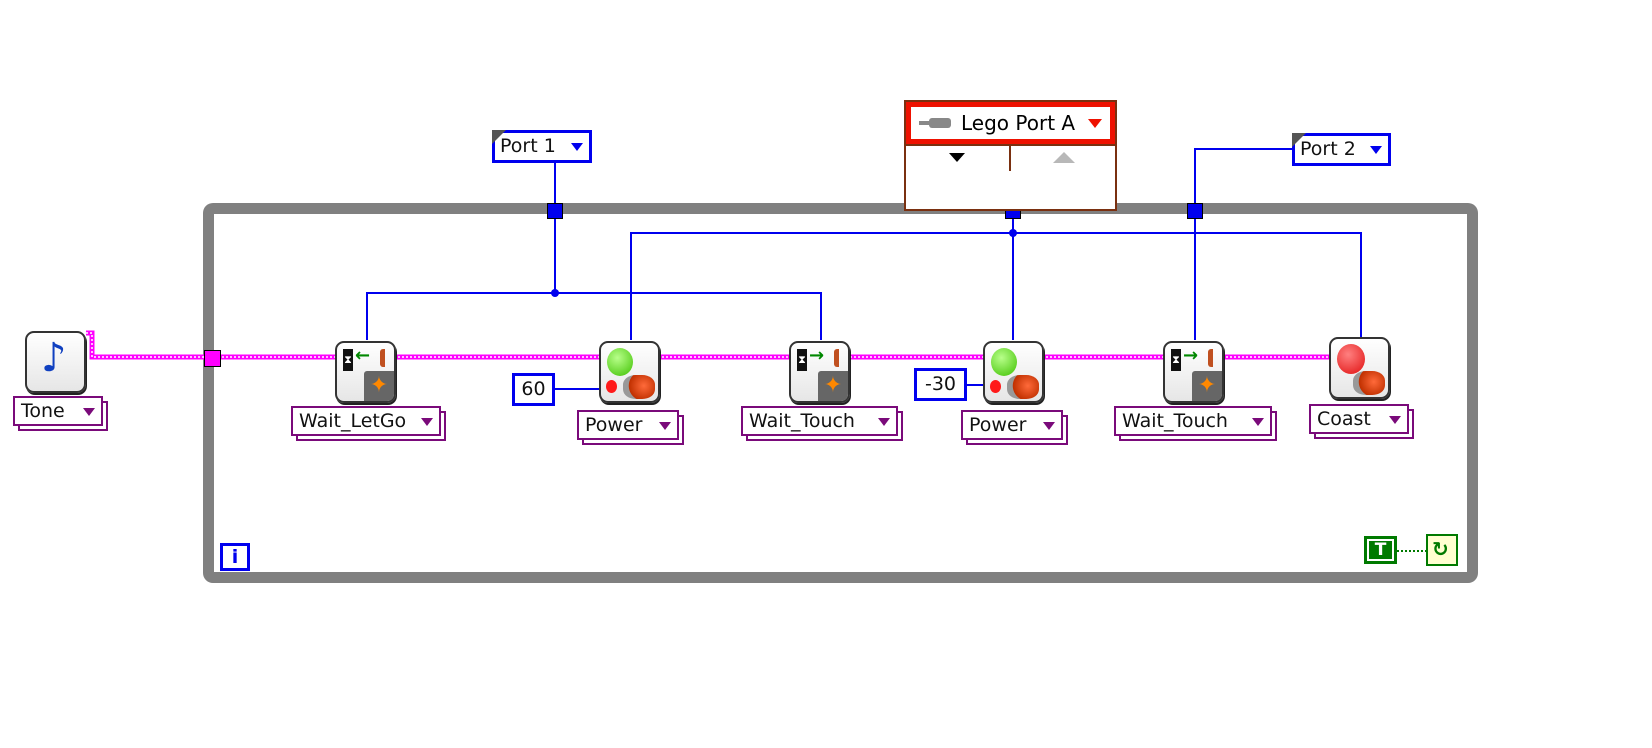 The width and height of the screenshot is (1652, 748). What do you see at coordinates (235, 557) in the screenshot?
I see `iteration-terminal: i` at bounding box center [235, 557].